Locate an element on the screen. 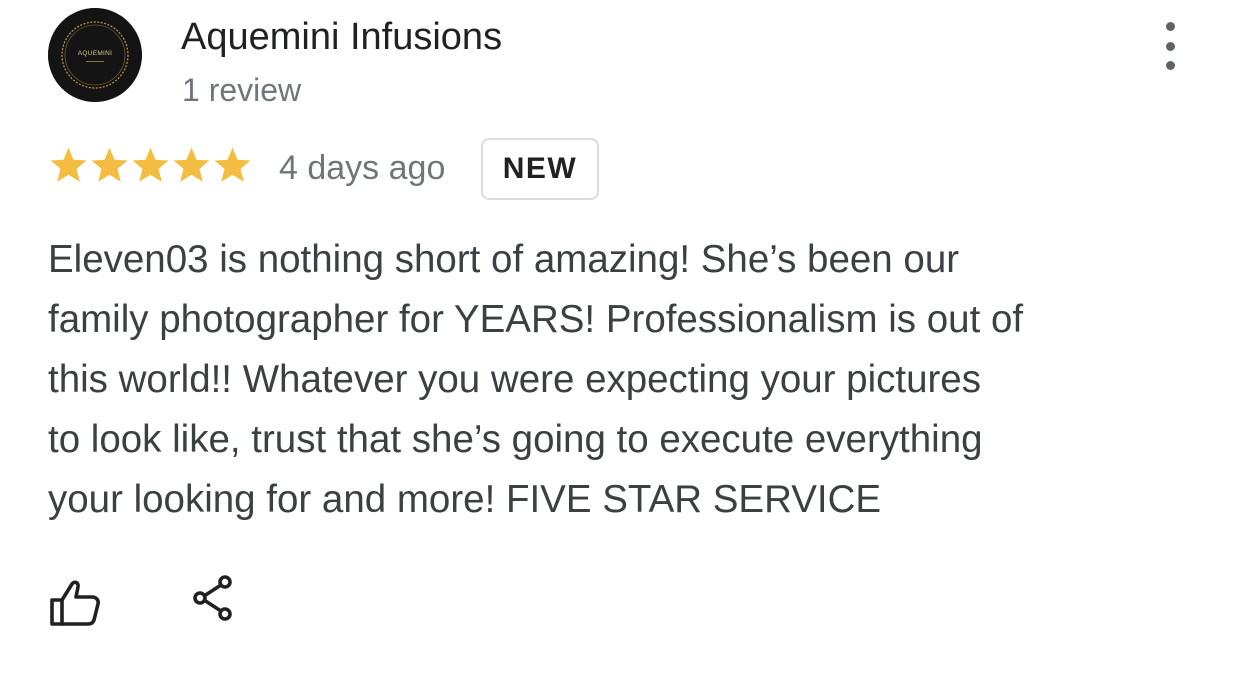  author-review-count: 1 review is located at coordinates (242, 90).